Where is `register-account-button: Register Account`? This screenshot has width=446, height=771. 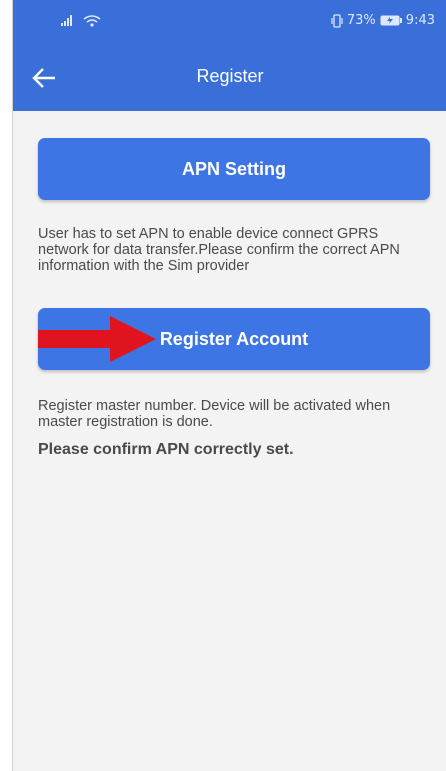 register-account-button: Register Account is located at coordinates (234, 339).